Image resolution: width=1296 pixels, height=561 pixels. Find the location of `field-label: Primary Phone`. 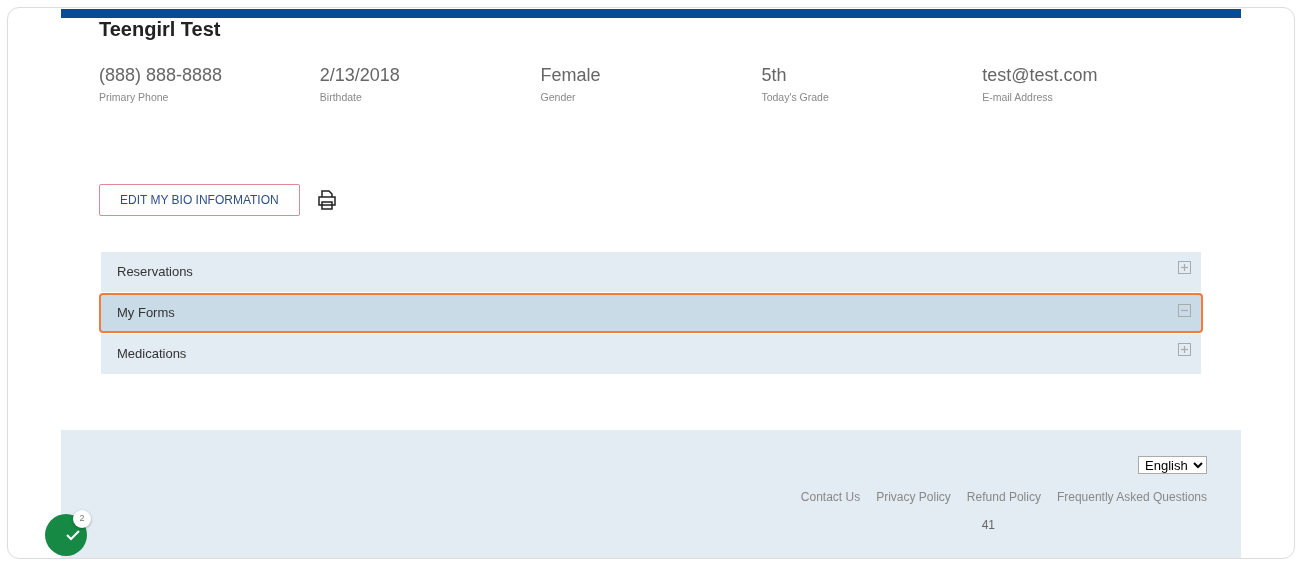

field-label: Primary Phone is located at coordinates (134, 97).